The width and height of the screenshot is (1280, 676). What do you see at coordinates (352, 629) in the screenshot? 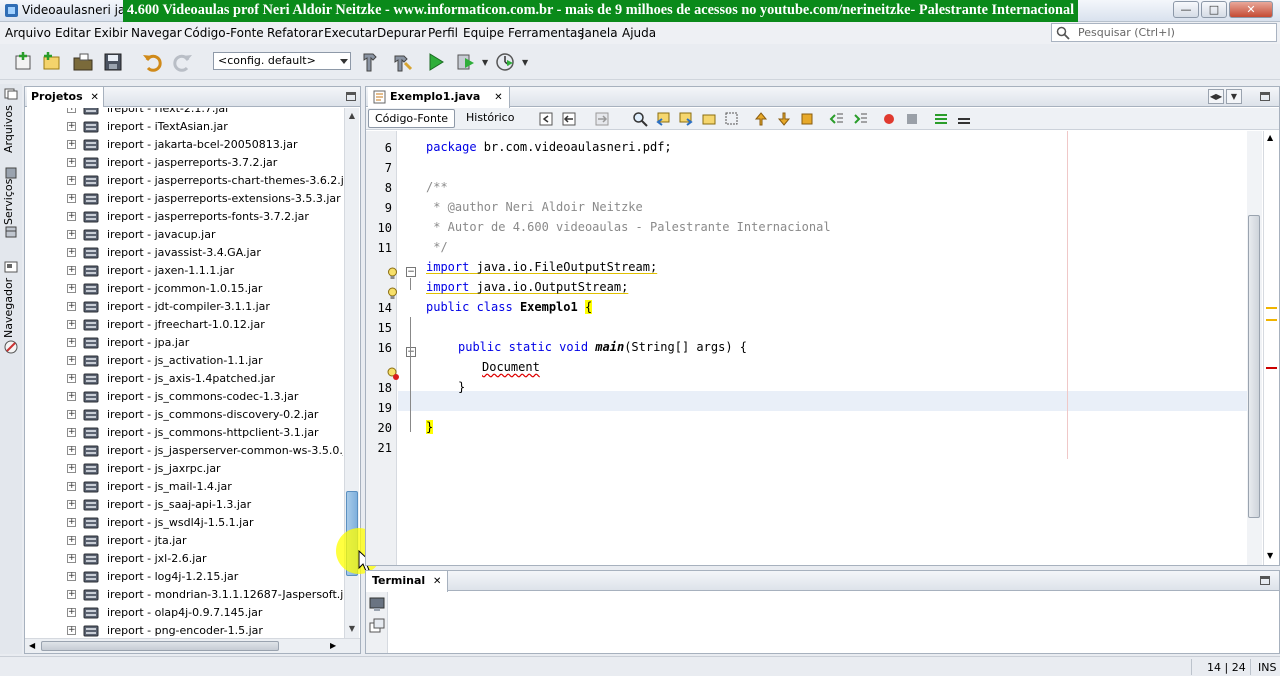
I see `scroll-down-icon: ▼` at bounding box center [352, 629].